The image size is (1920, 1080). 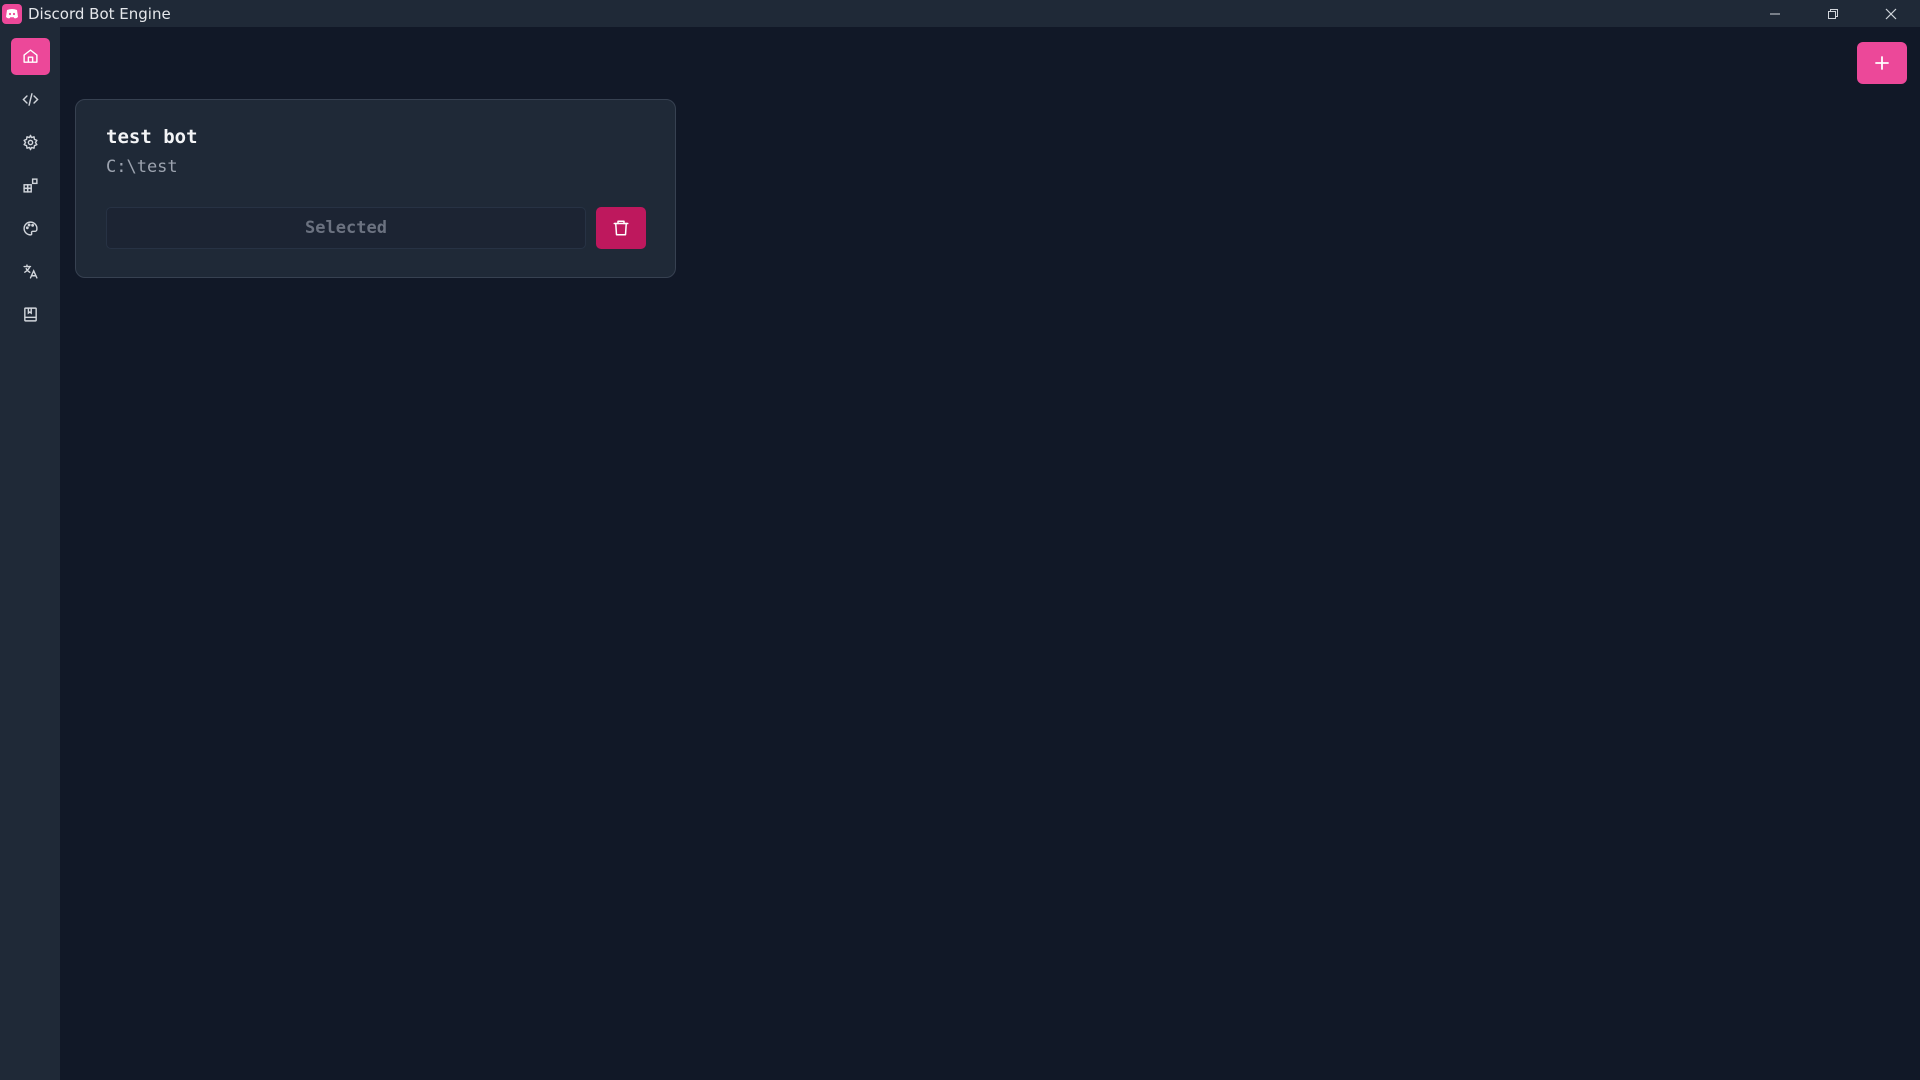 I want to click on translate-icon, so click(x=30, y=271).